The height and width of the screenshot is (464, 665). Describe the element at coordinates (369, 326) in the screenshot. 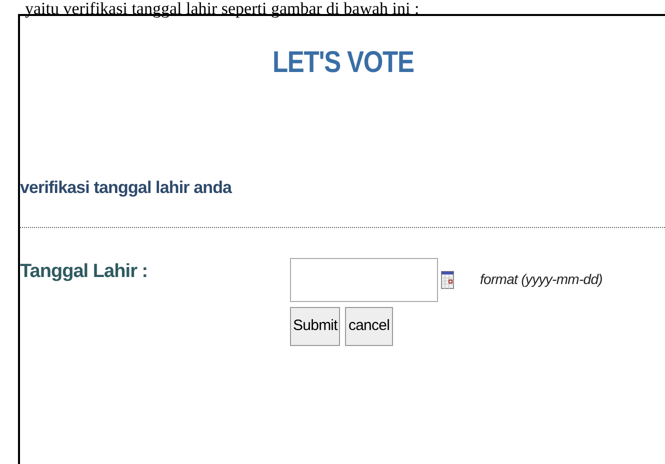

I see `cancel-button: cancel` at that location.